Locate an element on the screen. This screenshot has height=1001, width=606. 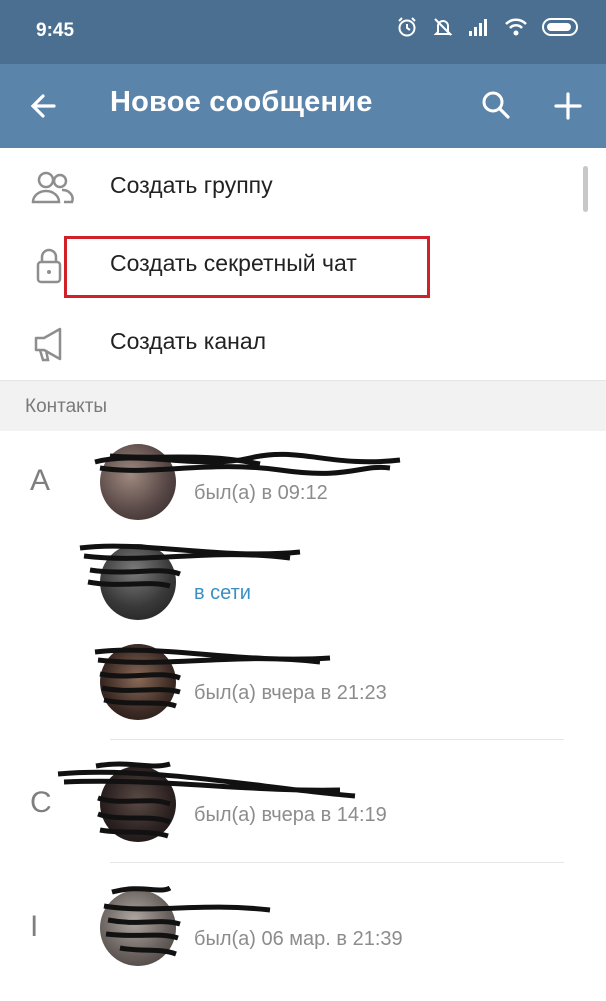
contact-status: был(а) вчера в 14:19 is located at coordinates (290, 815).